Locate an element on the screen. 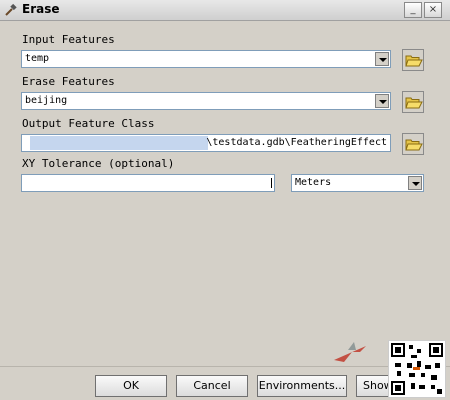 This screenshot has width=450, height=400. input-features-value: temp is located at coordinates (37, 58).